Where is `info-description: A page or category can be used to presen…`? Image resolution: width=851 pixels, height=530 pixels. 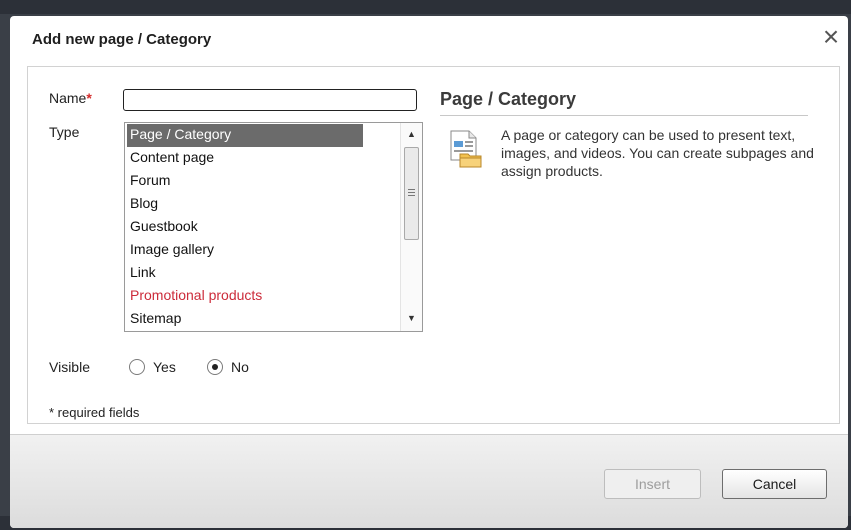 info-description: A page or category can be used to presen… is located at coordinates (657, 153).